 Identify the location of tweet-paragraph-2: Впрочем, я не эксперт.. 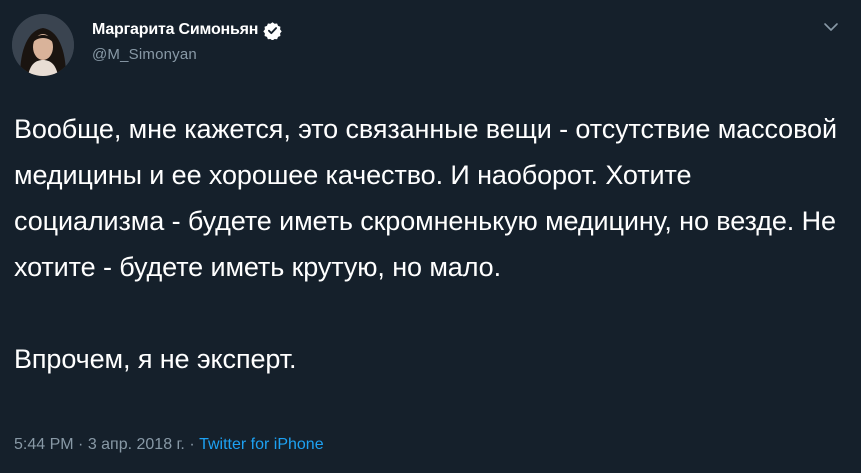
(155, 359).